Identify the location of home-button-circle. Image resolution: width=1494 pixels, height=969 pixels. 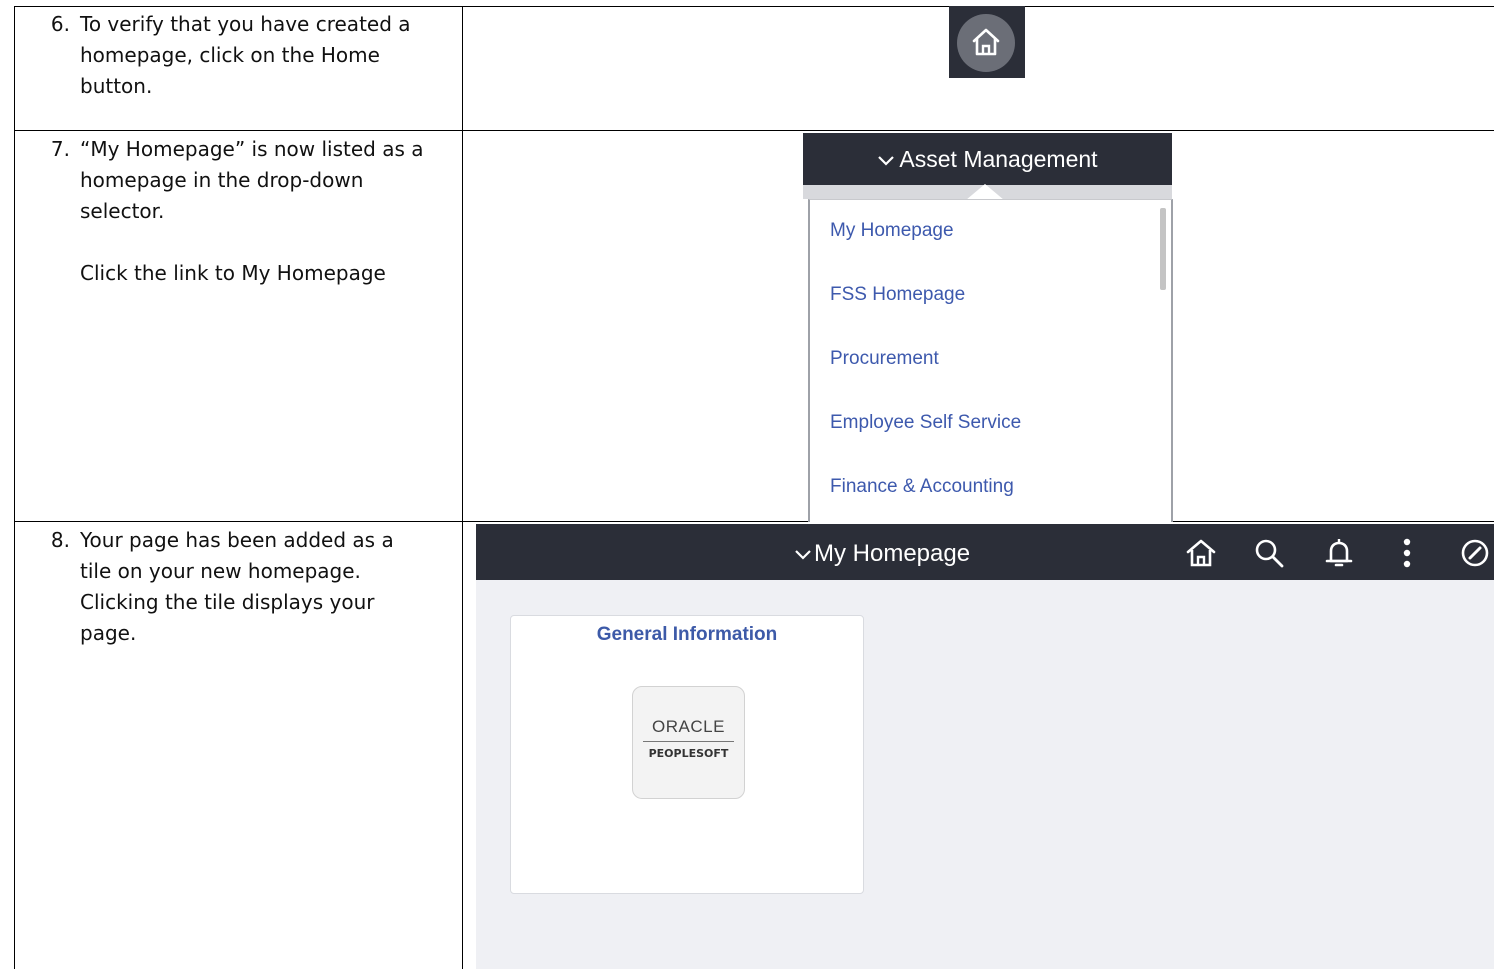
(986, 43).